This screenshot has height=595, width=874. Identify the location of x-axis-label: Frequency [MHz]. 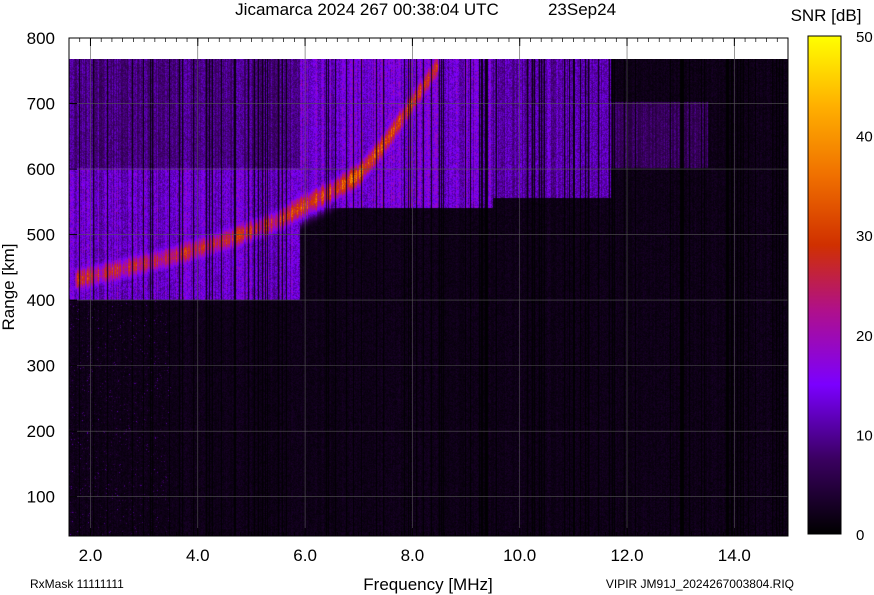
(427, 584).